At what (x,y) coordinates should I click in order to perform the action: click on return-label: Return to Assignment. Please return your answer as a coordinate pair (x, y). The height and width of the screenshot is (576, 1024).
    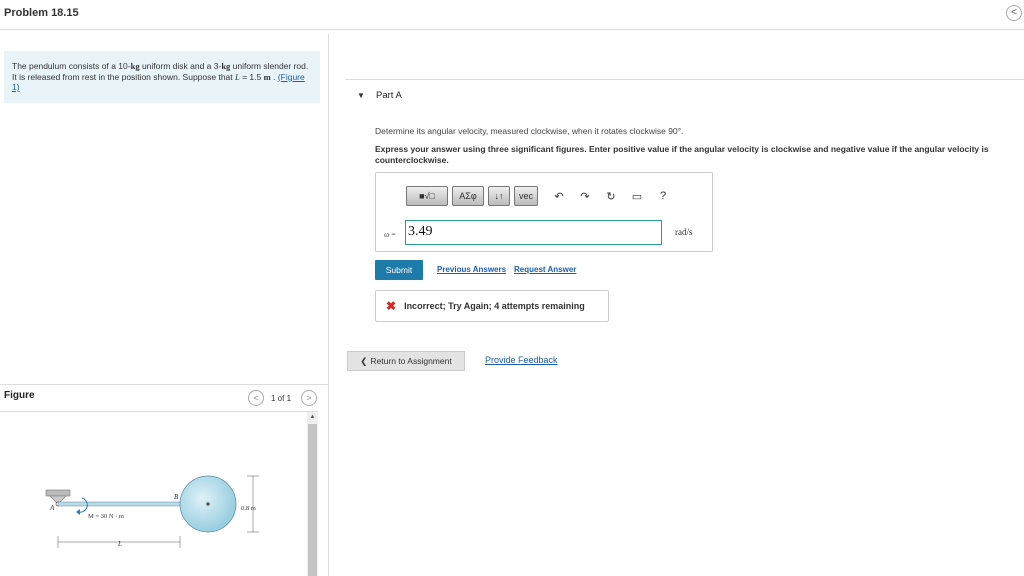
    Looking at the image, I should click on (411, 361).